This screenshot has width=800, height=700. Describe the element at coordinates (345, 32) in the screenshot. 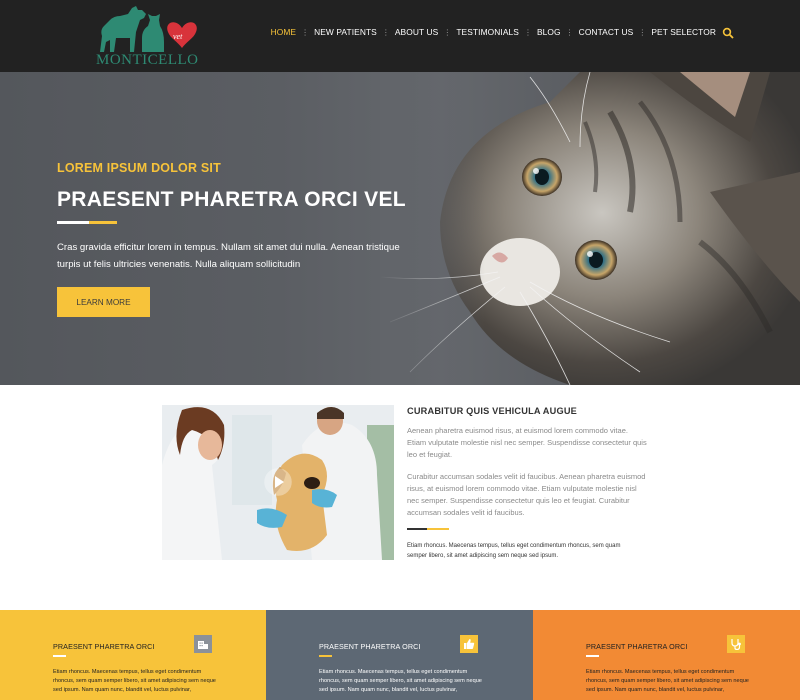

I see `nav-new-patients: NEW PATIENTS` at that location.